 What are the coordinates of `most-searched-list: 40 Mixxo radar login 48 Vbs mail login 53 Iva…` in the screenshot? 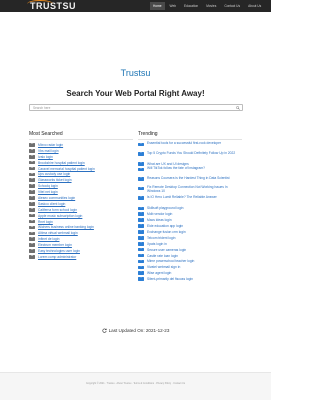 It's located at (81, 201).